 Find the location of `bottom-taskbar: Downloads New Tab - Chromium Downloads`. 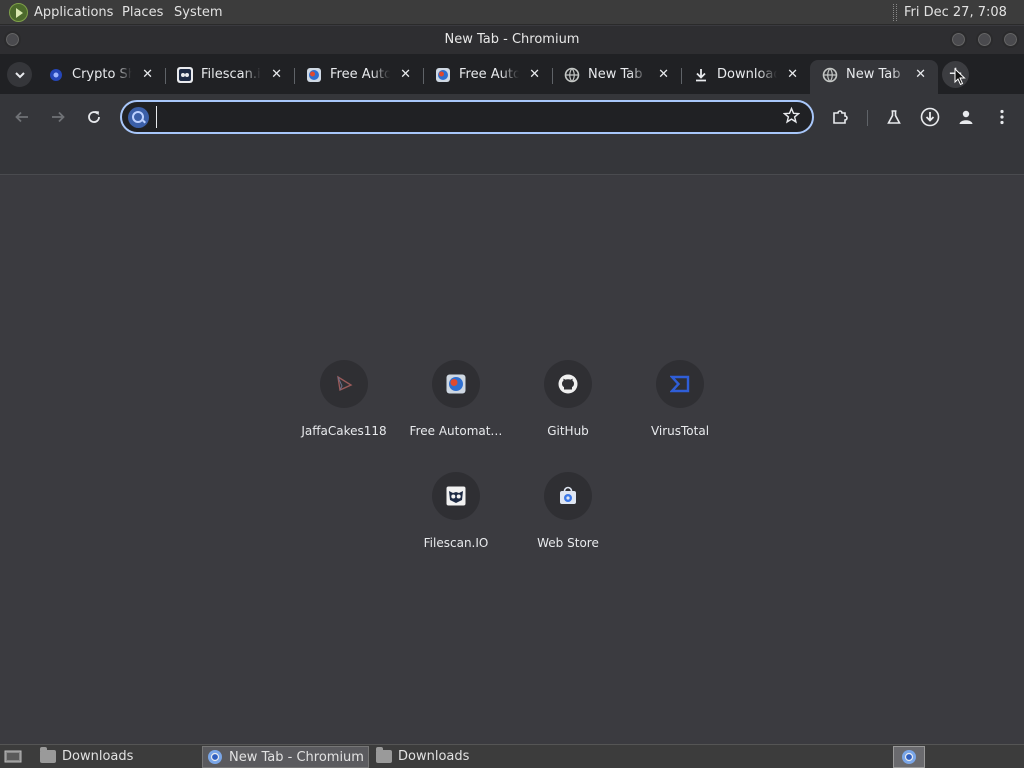

bottom-taskbar: Downloads New Tab - Chromium Downloads is located at coordinates (512, 756).